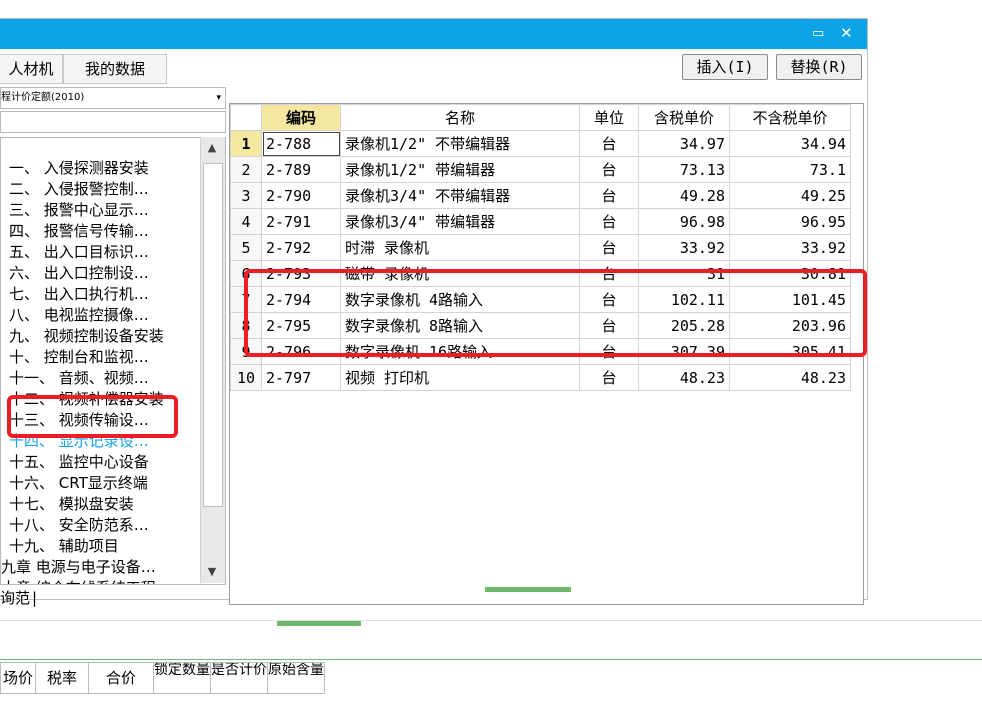  I want to click on cell-tax-price: 49.28, so click(684, 195).